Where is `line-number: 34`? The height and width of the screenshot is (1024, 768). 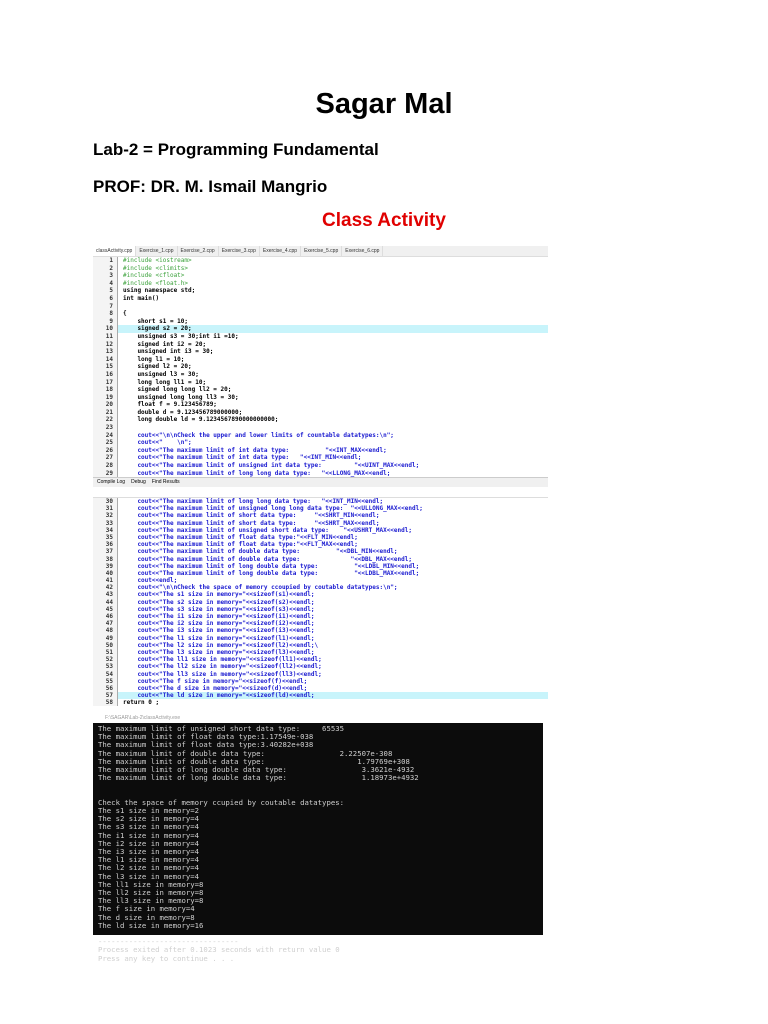
line-number: 34 is located at coordinates (105, 530).